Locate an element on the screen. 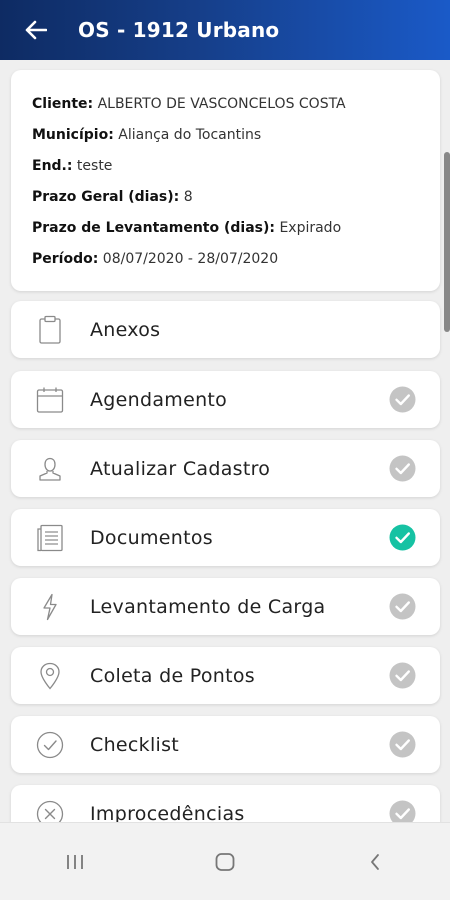  menu-item-documentos: Documentos is located at coordinates (225, 537).